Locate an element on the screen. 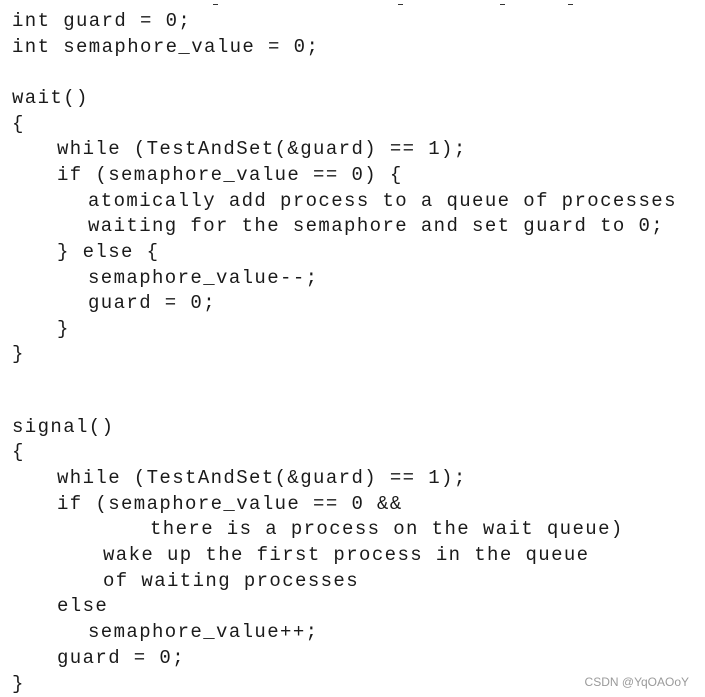 The image size is (705, 697). code-line: signal() is located at coordinates (63, 427).